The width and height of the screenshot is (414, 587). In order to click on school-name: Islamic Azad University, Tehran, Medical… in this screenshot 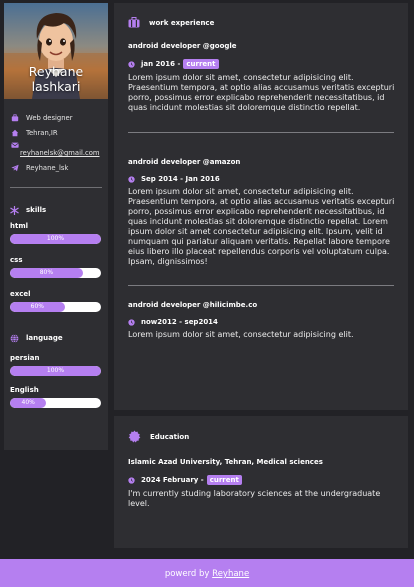, I will do `click(225, 462)`.